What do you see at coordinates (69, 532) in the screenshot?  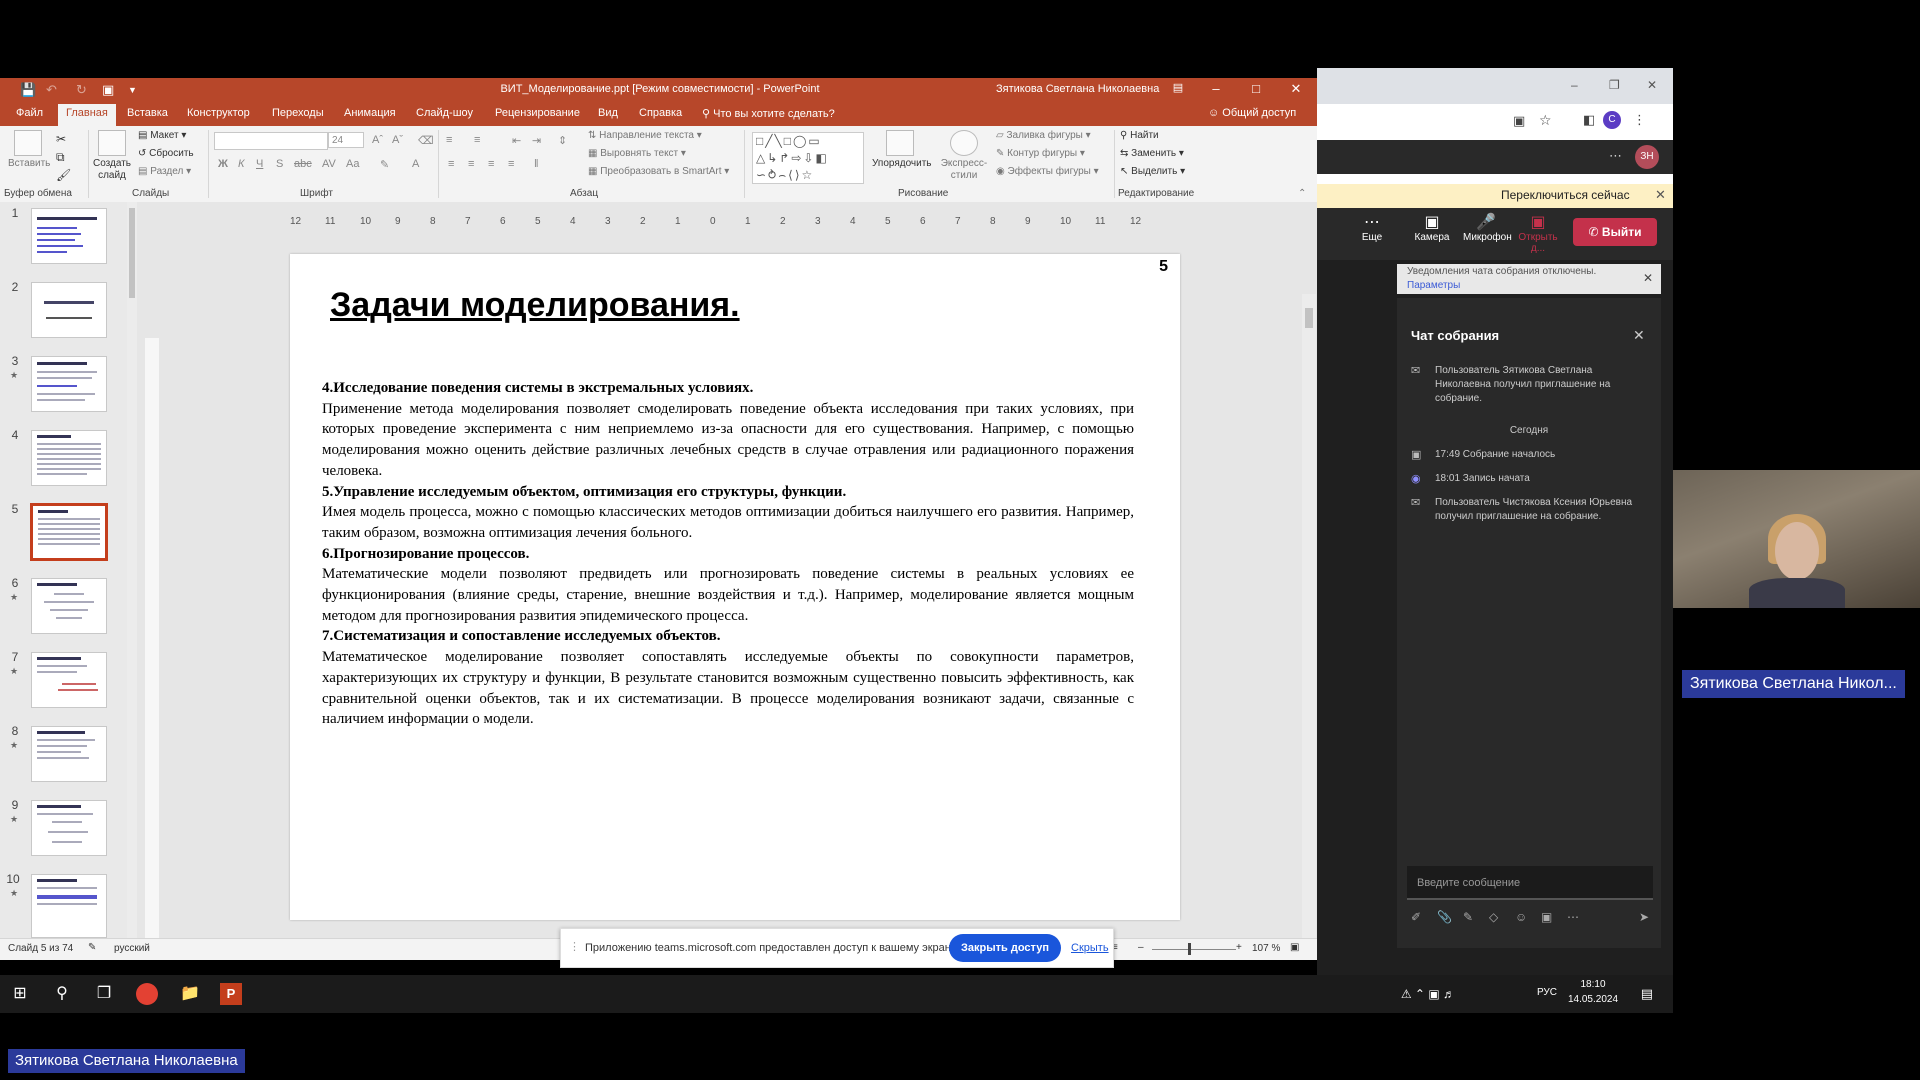 I see `slide-thumbnail-selected` at bounding box center [69, 532].